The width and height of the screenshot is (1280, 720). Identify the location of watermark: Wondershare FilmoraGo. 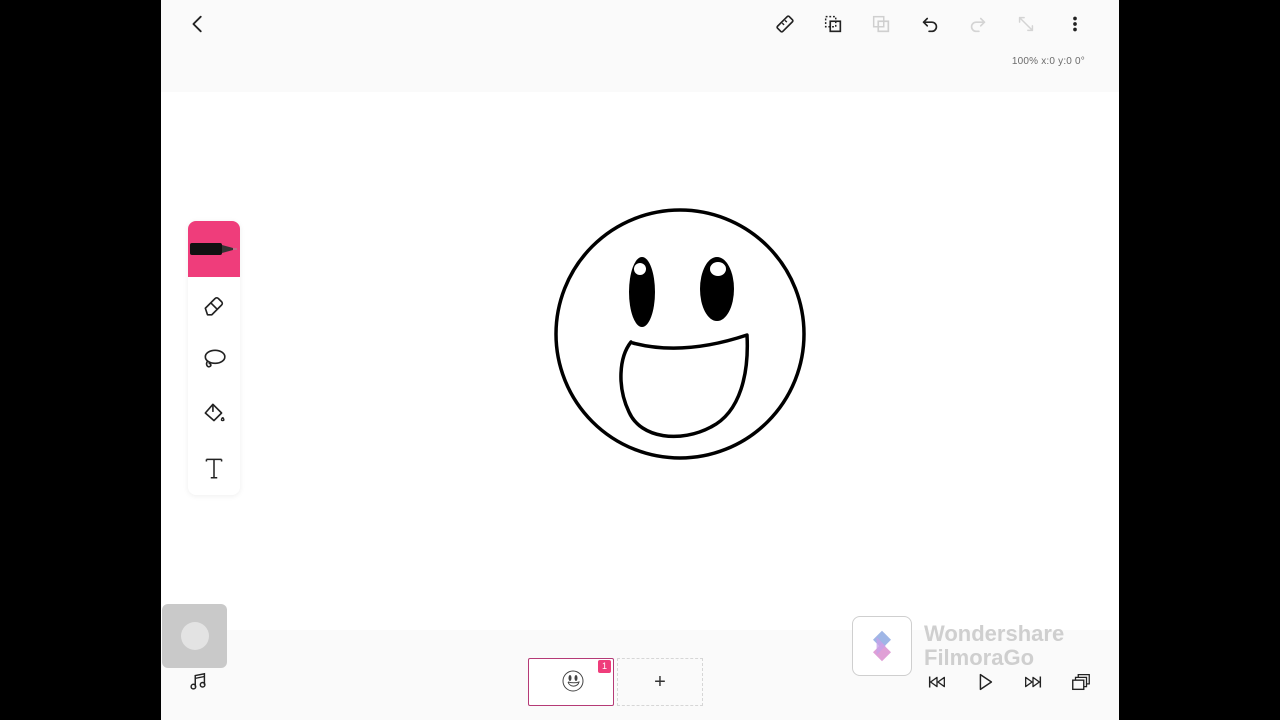
(982, 646).